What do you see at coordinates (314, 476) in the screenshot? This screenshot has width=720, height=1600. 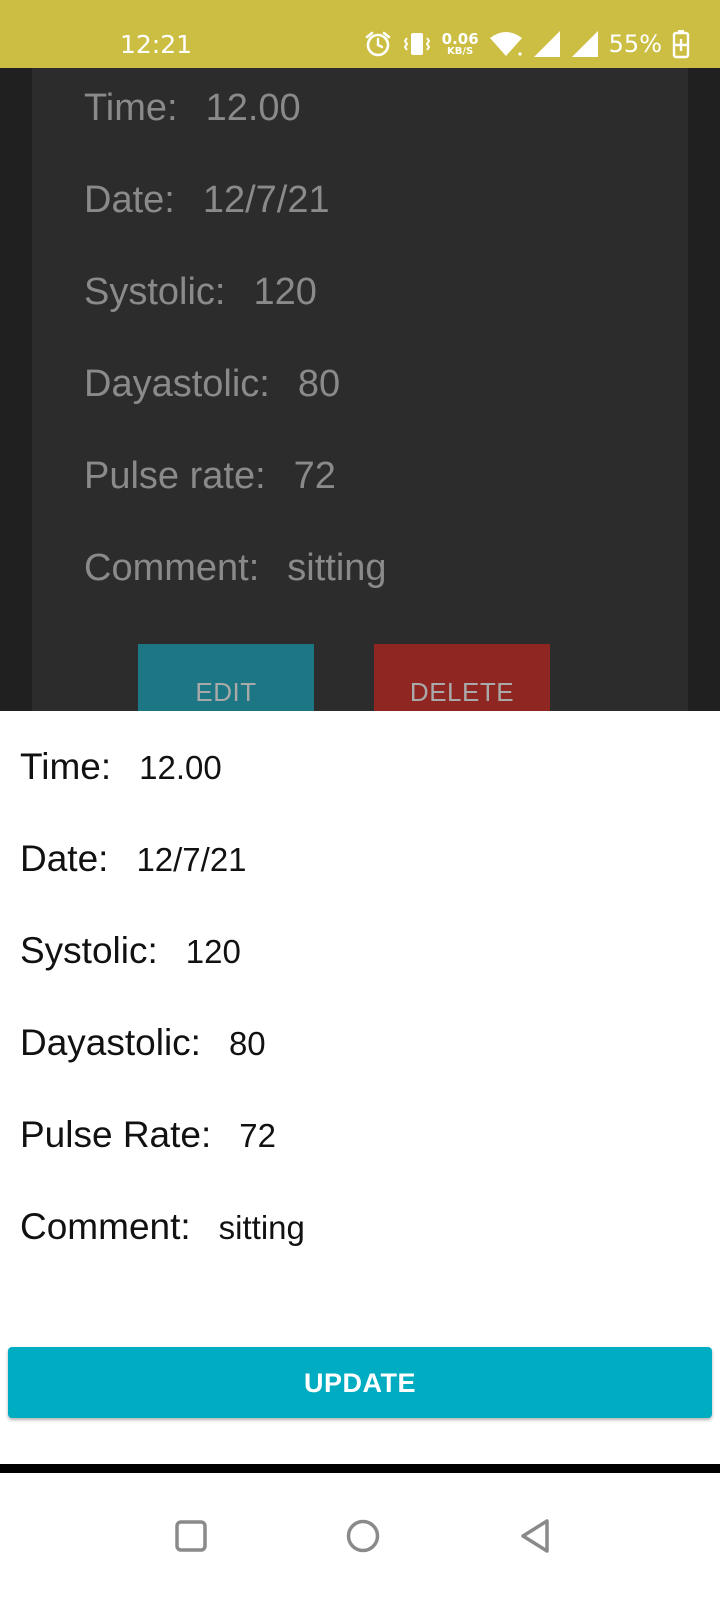 I see `bg-pulse-value: 72` at bounding box center [314, 476].